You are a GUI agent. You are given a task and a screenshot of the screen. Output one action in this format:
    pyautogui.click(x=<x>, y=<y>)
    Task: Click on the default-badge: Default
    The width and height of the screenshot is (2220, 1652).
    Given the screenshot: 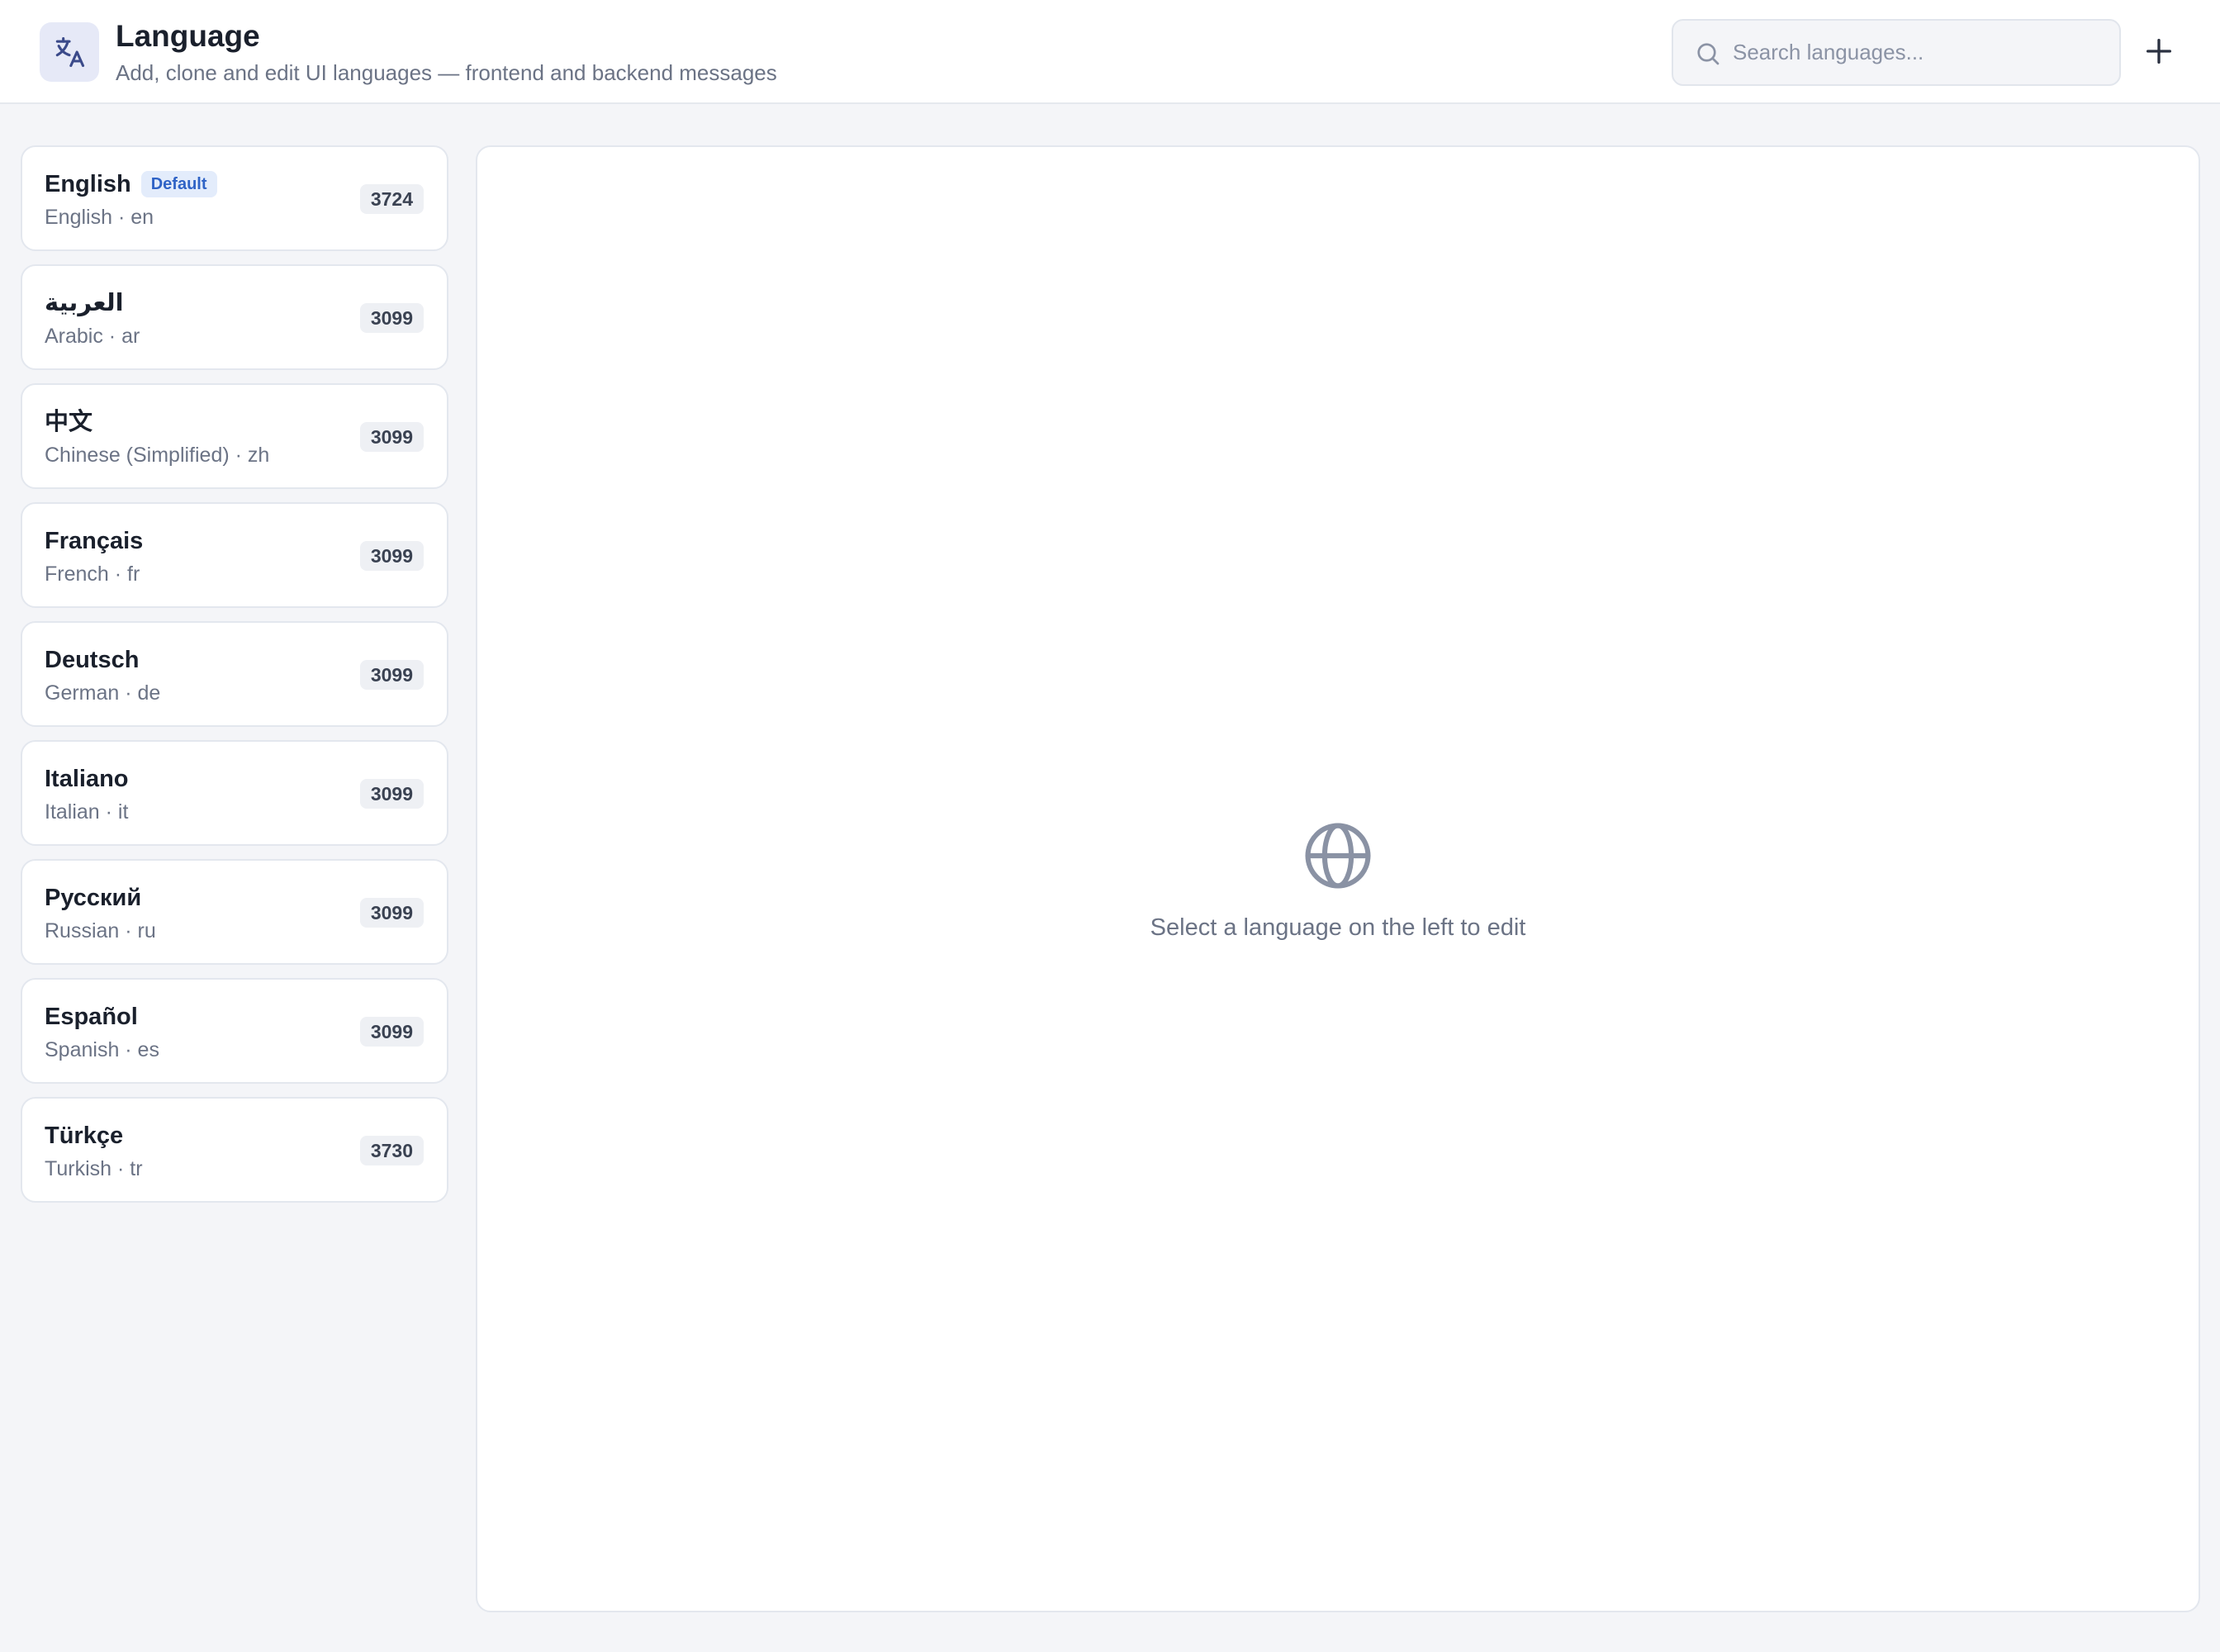 What is the action you would take?
    pyautogui.click(x=178, y=184)
    